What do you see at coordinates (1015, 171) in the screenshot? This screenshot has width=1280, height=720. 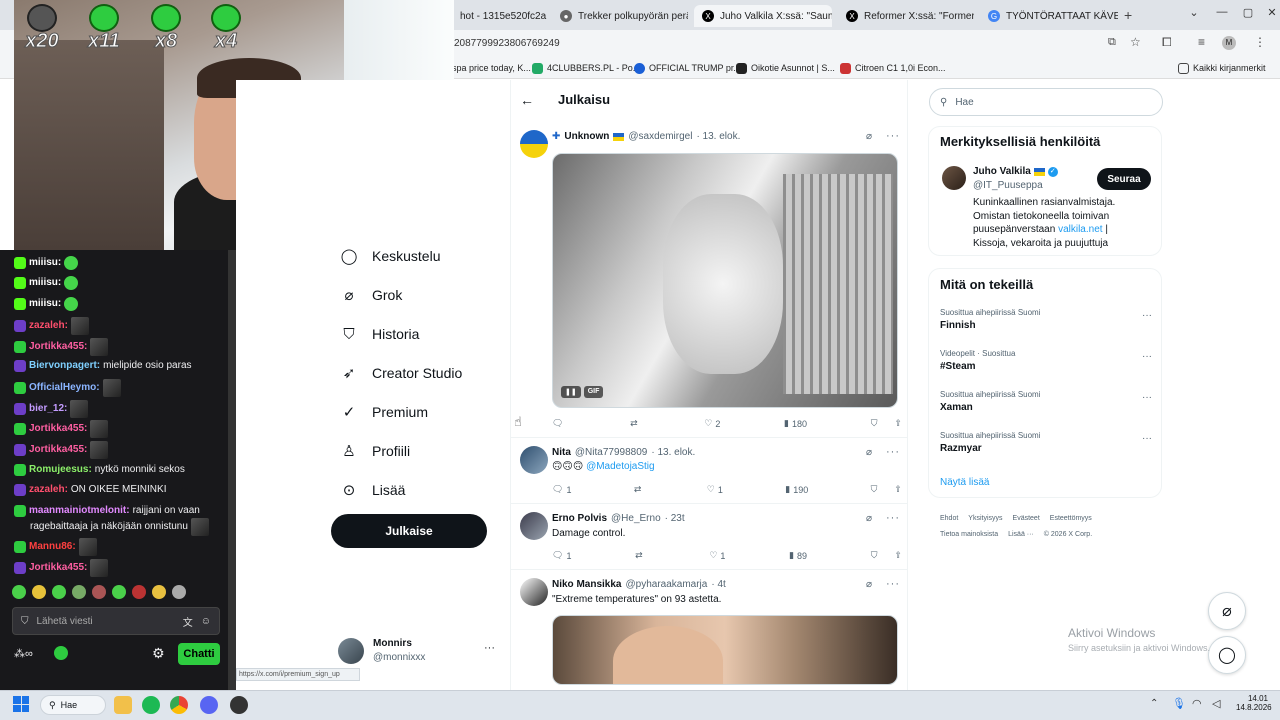 I see `person-name-row: Juho Valkila ✓` at bounding box center [1015, 171].